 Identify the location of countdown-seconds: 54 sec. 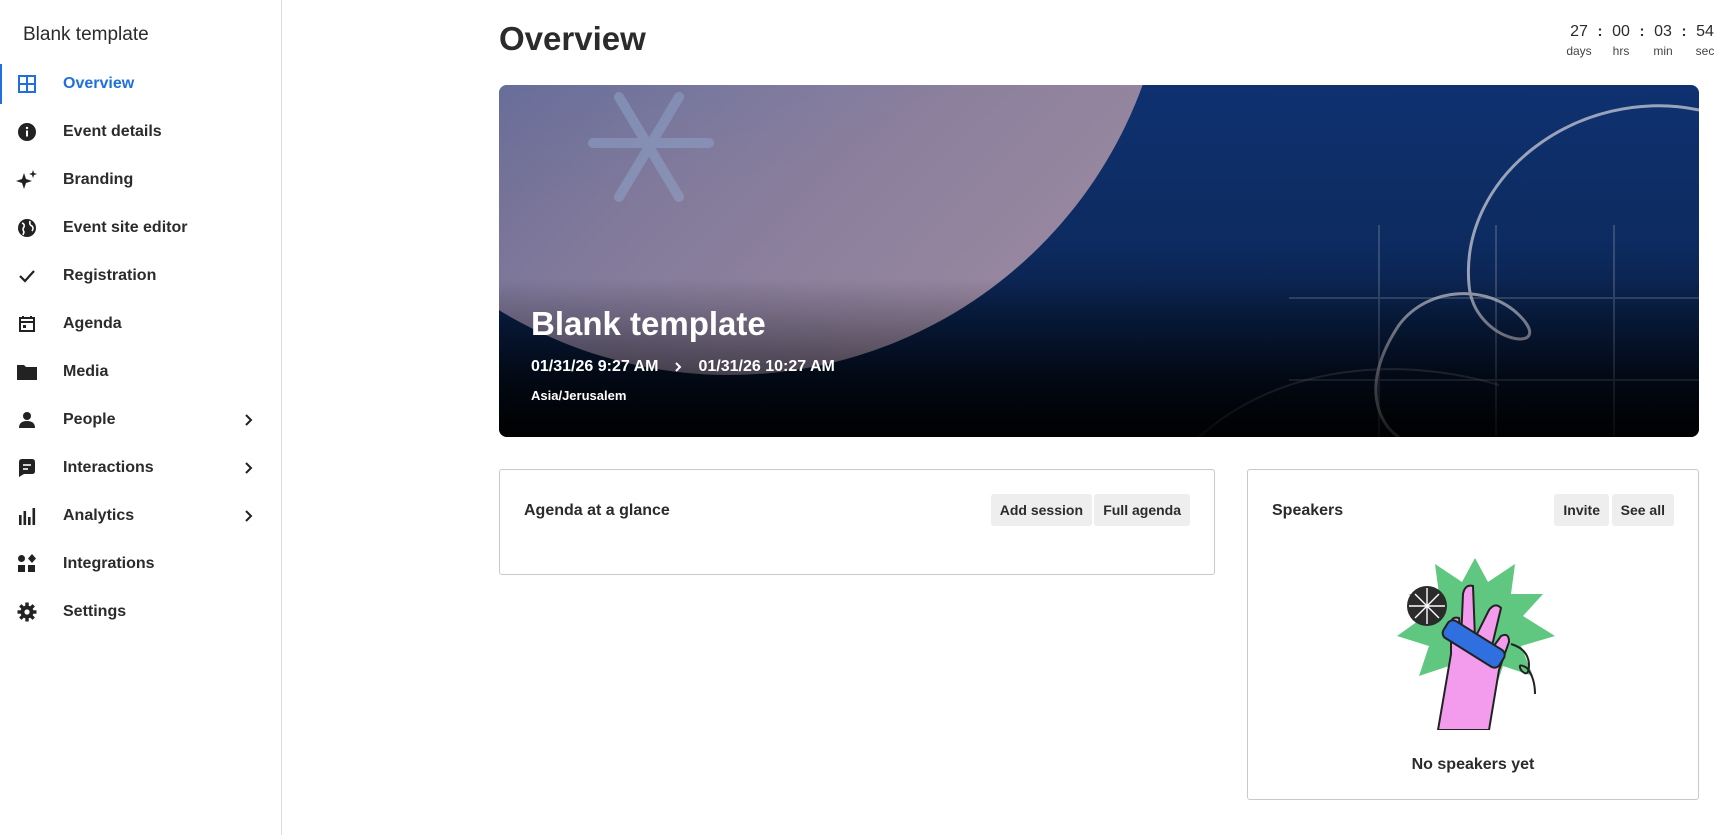
(1705, 40).